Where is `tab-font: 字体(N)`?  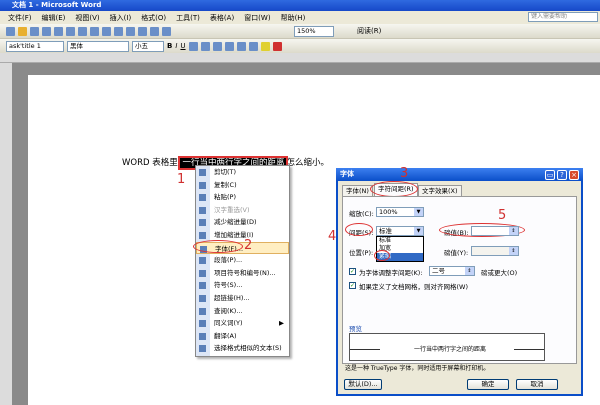 tab-font: 字体(N) is located at coordinates (357, 190).